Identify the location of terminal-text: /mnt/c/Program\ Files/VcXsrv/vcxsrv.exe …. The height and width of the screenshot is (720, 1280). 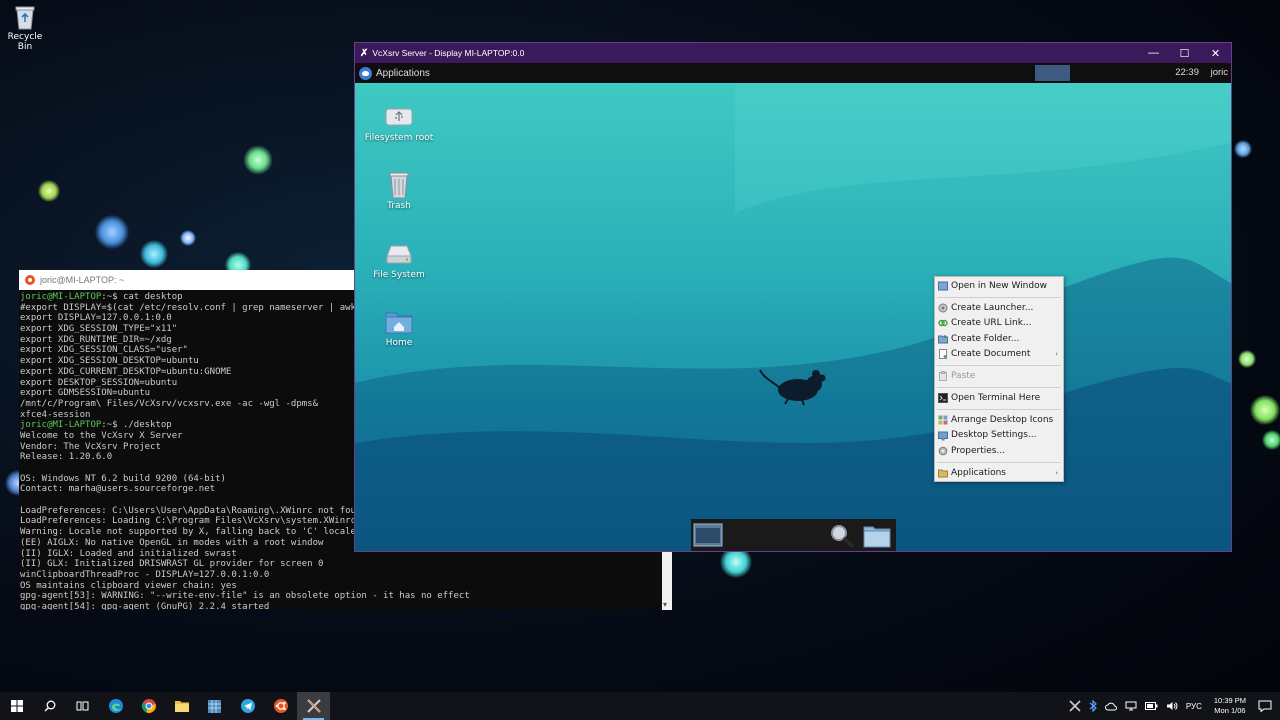
(169, 403).